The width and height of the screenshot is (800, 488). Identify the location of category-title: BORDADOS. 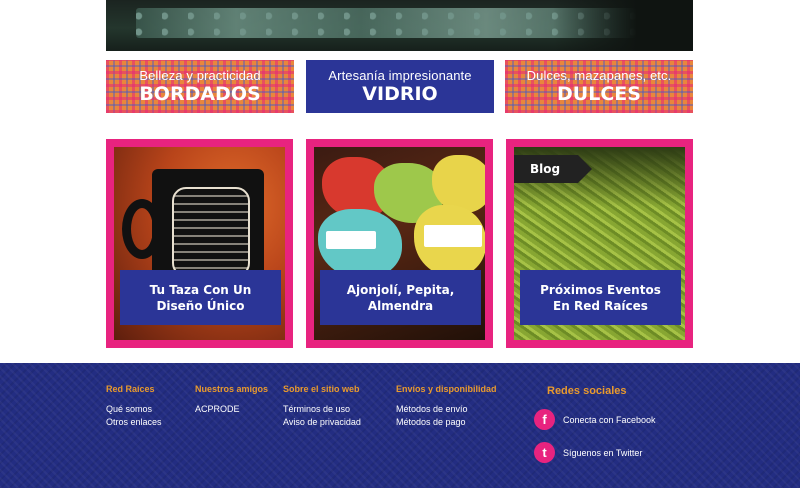
(200, 94).